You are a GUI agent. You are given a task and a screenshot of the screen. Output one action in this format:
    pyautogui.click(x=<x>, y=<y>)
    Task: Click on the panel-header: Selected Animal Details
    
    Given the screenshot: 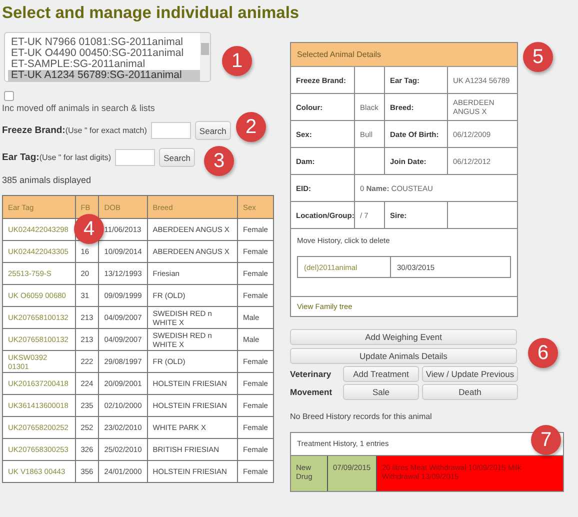 What is the action you would take?
    pyautogui.click(x=404, y=55)
    